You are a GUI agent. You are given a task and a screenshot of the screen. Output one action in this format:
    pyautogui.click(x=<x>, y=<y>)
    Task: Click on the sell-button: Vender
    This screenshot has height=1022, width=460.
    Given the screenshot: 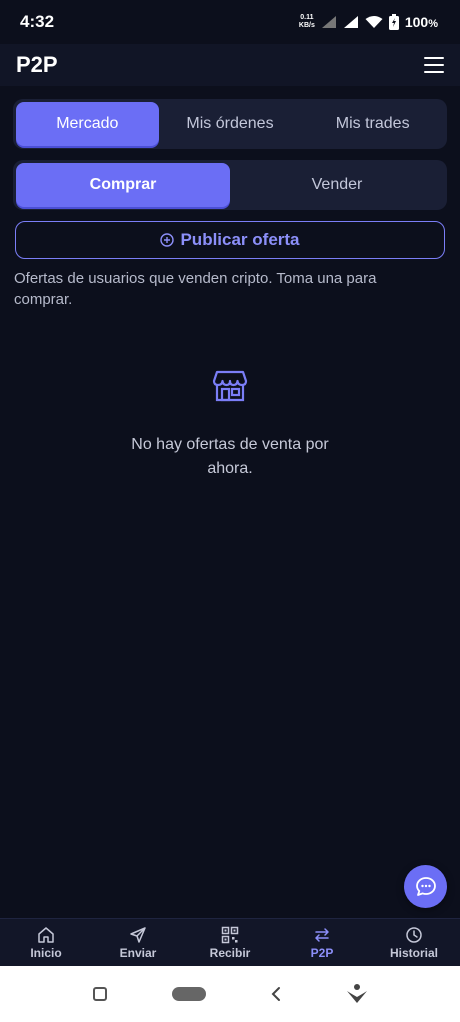 What is the action you would take?
    pyautogui.click(x=337, y=185)
    